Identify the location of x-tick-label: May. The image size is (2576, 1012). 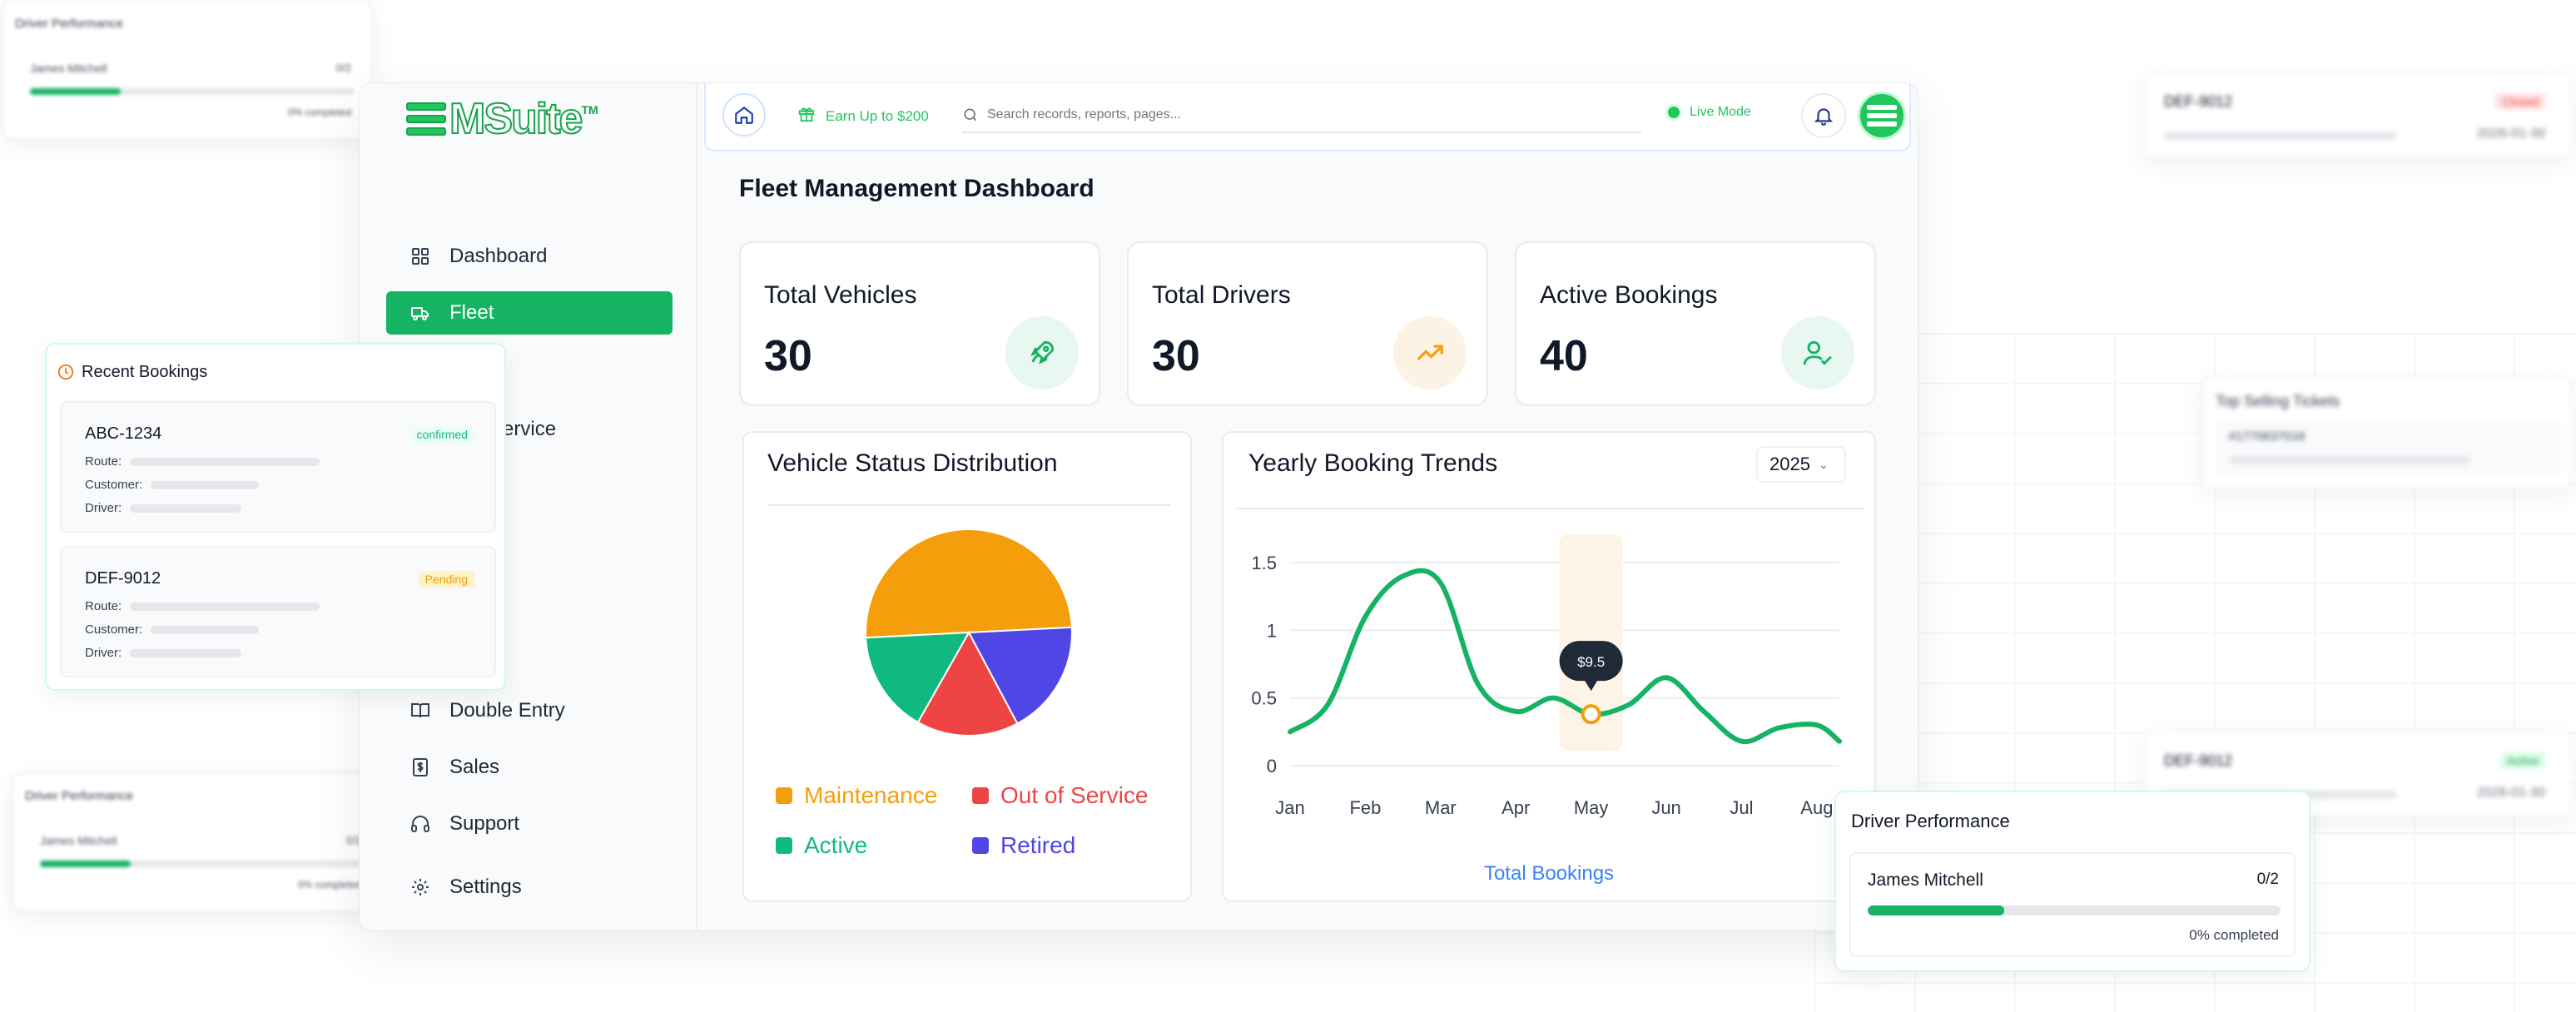
(1591, 807).